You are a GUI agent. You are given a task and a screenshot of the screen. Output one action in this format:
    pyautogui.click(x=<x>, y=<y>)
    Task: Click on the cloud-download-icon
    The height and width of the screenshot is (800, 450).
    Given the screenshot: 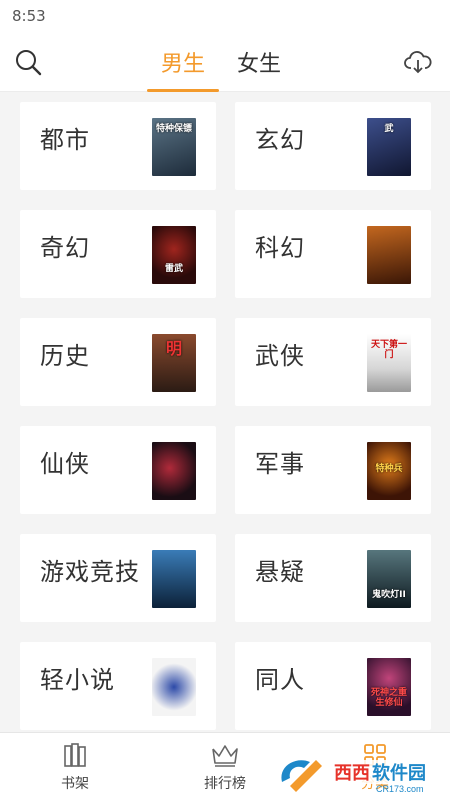 What is the action you would take?
    pyautogui.click(x=418, y=62)
    